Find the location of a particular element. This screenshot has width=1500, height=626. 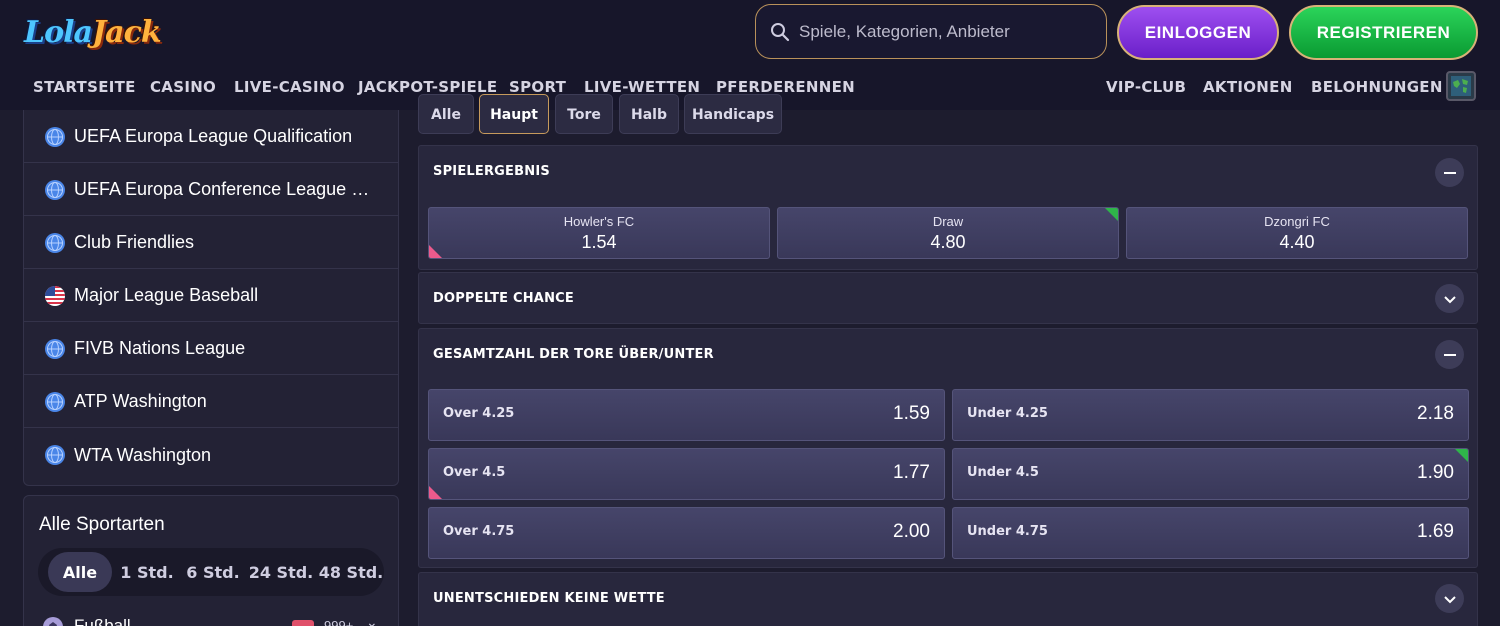

time-filter-alle: Alle is located at coordinates (80, 572).